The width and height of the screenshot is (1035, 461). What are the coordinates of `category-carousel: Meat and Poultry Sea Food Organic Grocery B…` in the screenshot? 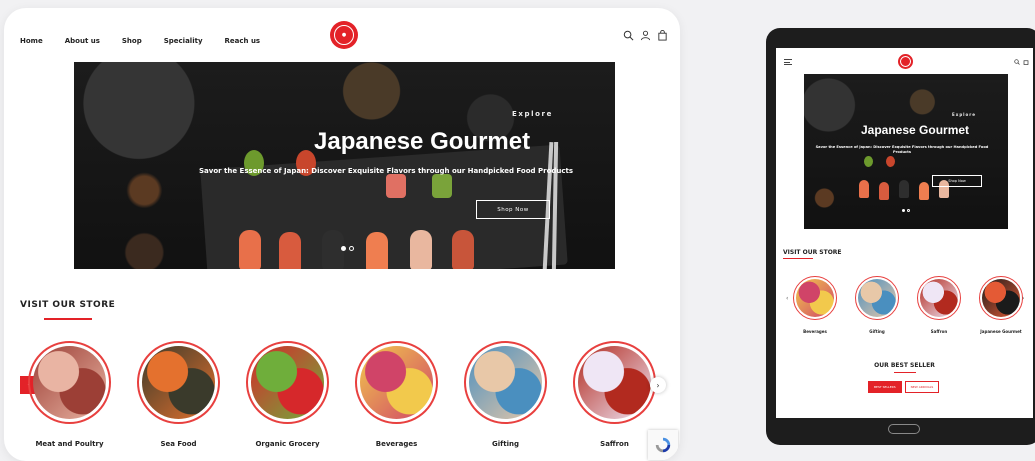 It's located at (342, 394).